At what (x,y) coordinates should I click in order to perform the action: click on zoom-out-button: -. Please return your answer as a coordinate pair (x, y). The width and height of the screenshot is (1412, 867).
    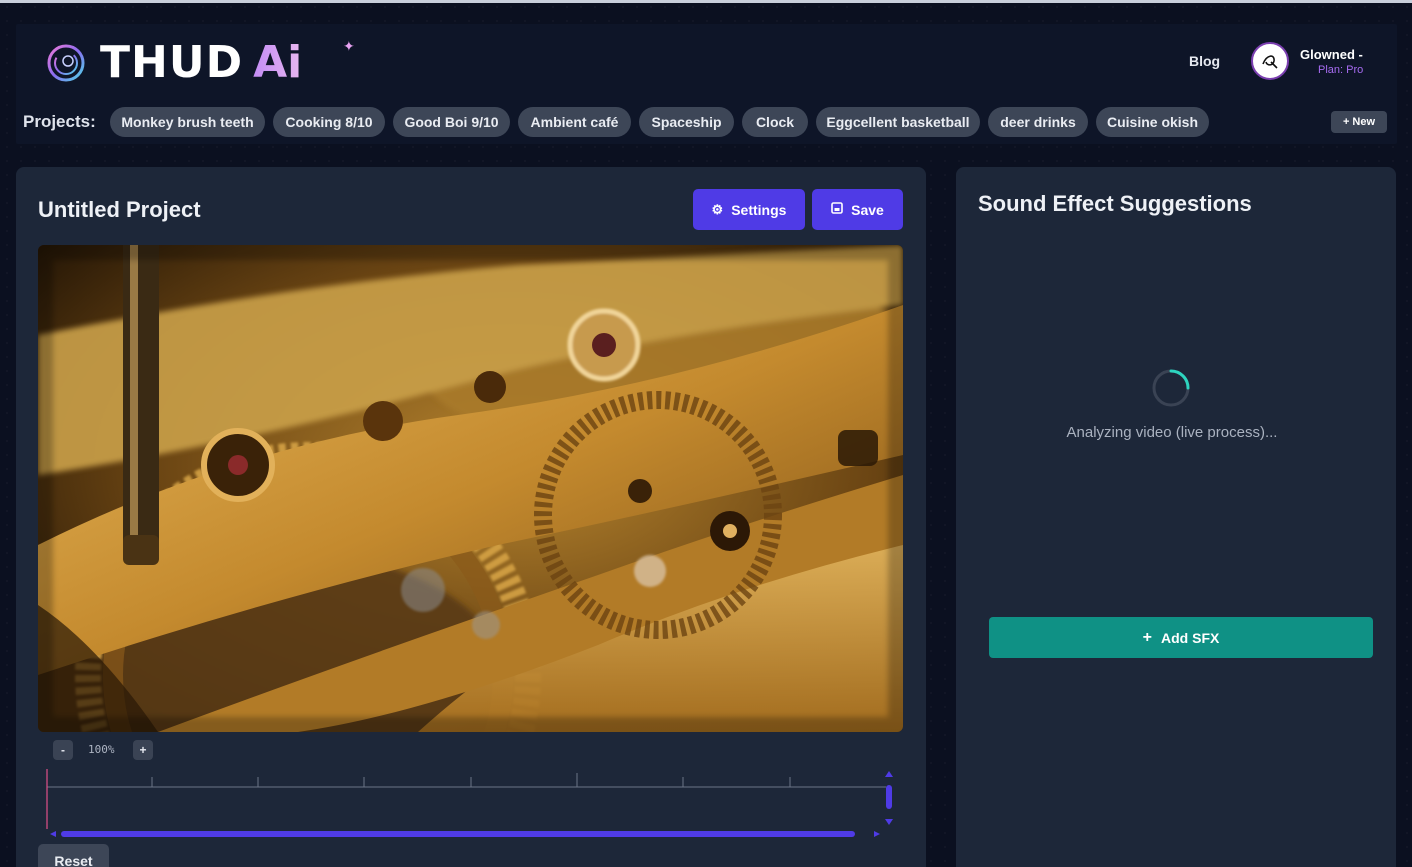
    Looking at the image, I should click on (63, 750).